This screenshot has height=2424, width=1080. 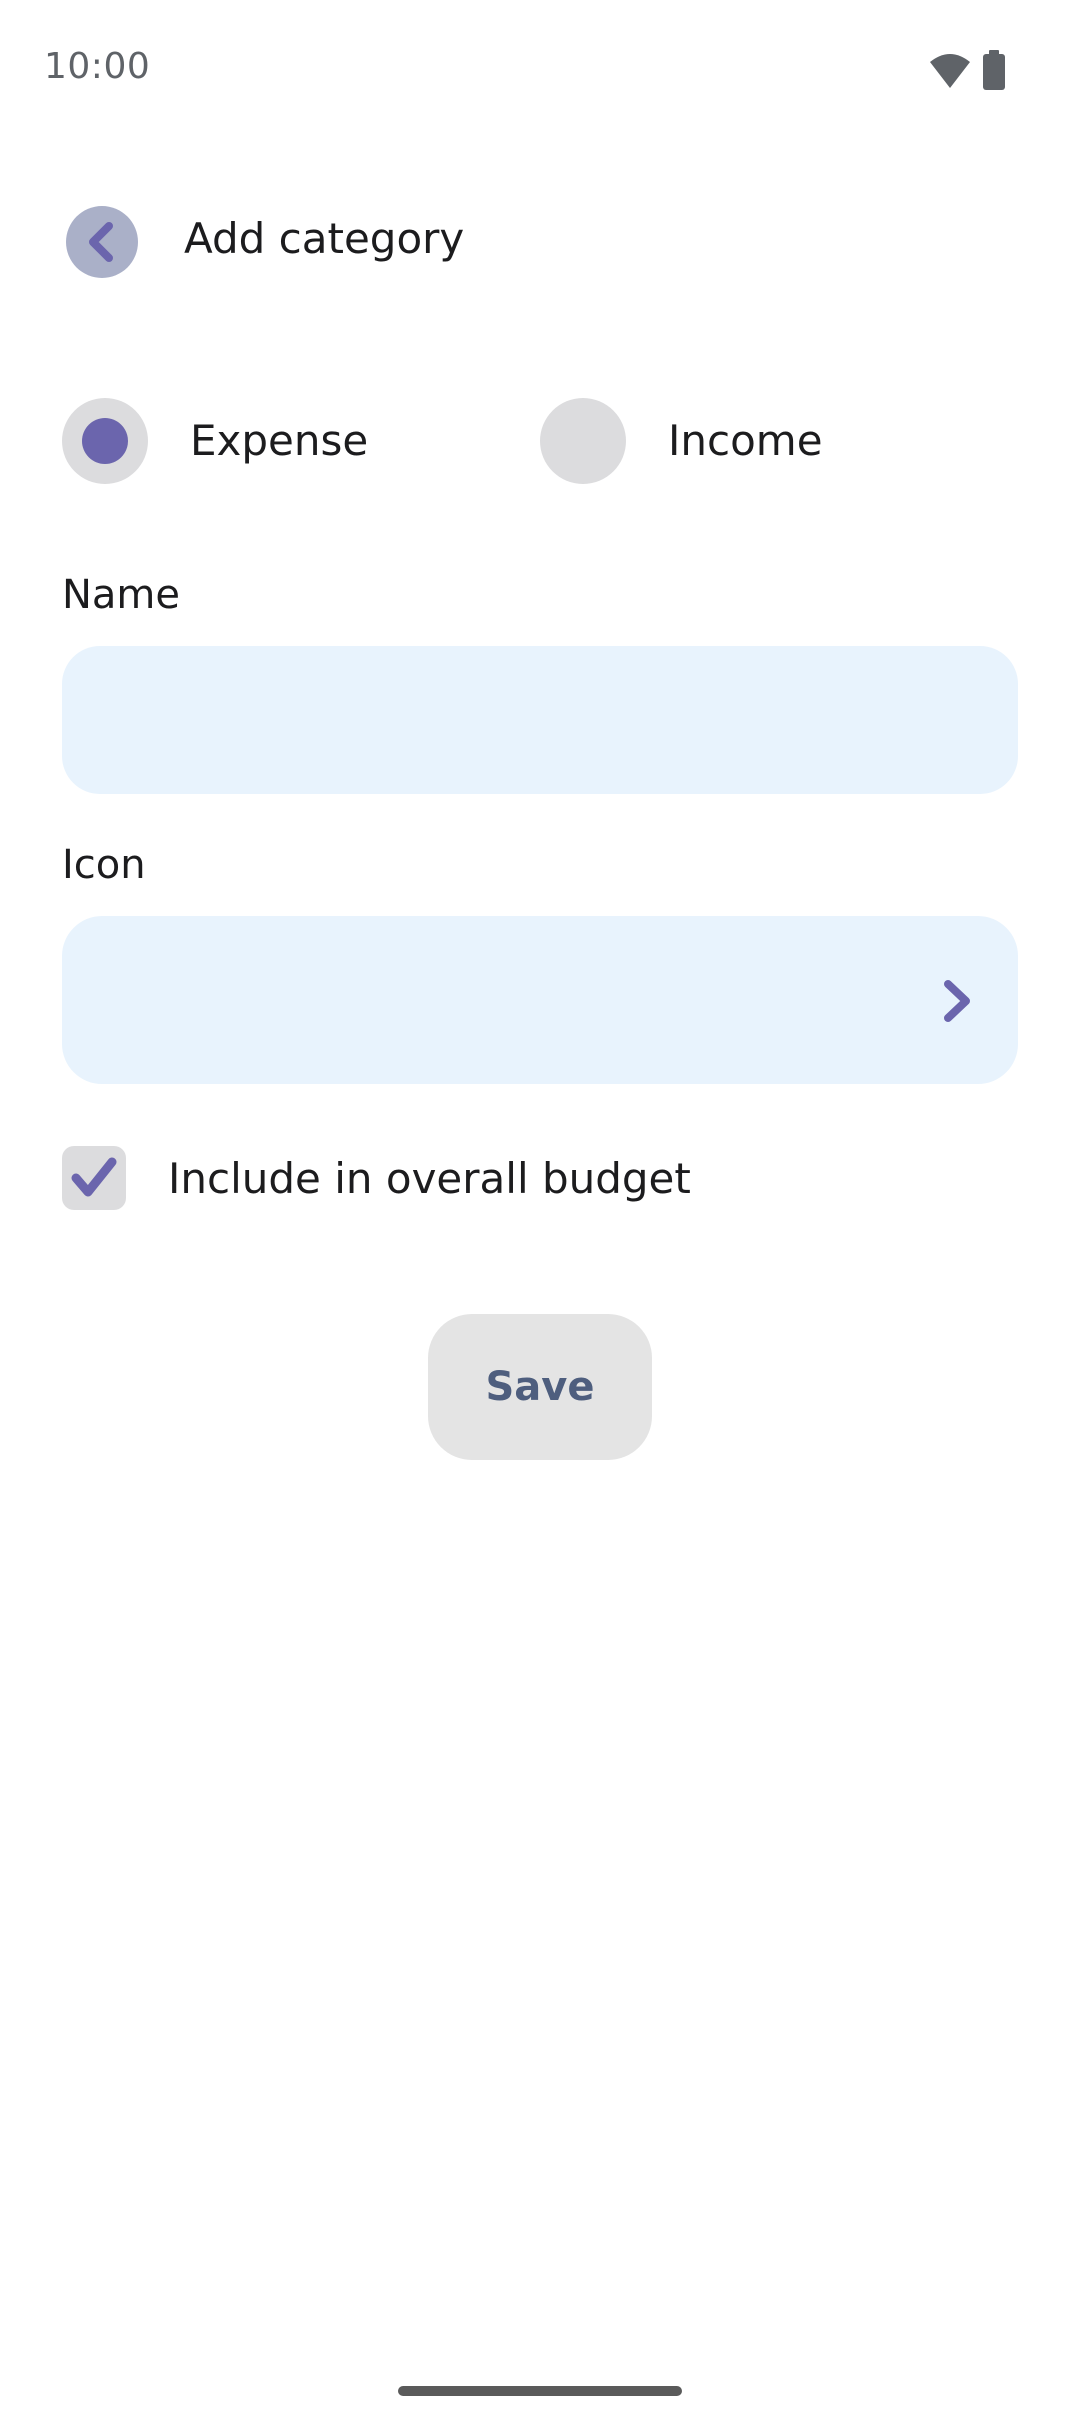 I want to click on chevron-left-icon, so click(x=101, y=242).